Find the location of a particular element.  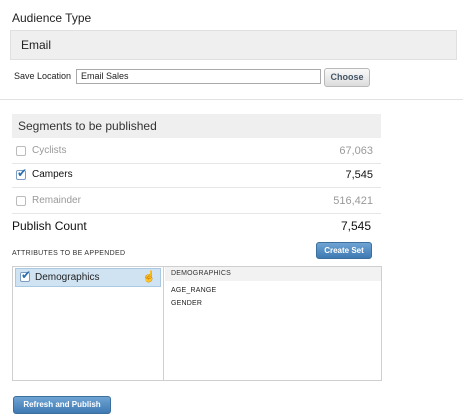

refresh-and-publish-button: Refresh and Publish is located at coordinates (62, 405).